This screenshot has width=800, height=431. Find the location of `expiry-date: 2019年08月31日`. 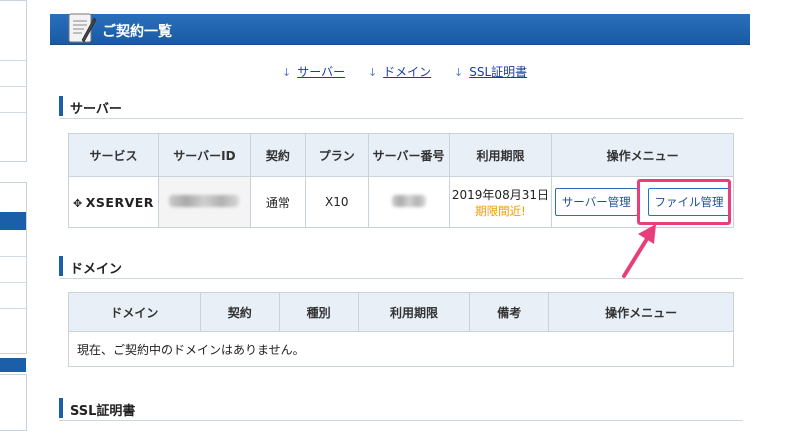

expiry-date: 2019年08月31日 is located at coordinates (500, 194).